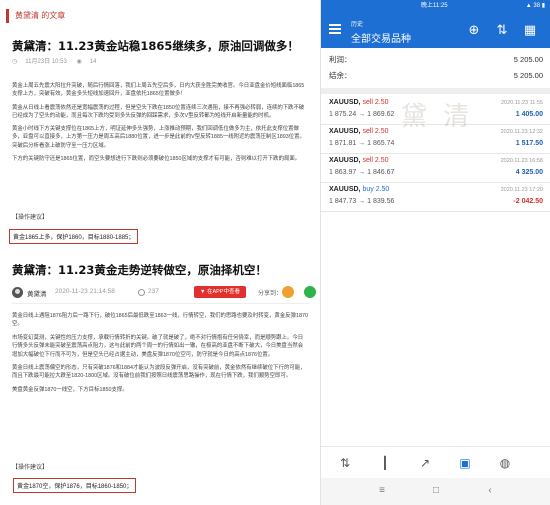 The image size is (550, 505). Describe the element at coordinates (502, 30) in the screenshot. I see `sort-icon: ⇅` at that location.